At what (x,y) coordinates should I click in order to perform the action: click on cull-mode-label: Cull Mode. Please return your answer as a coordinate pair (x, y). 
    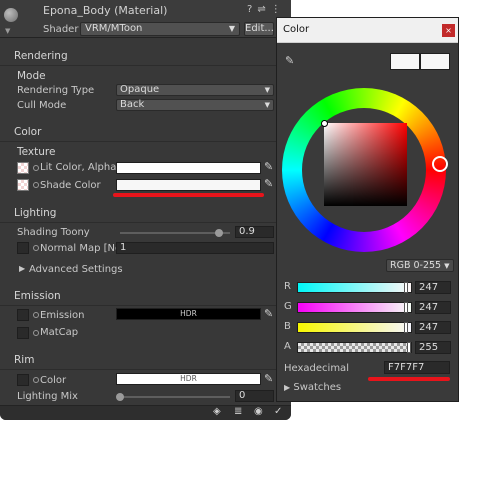
    Looking at the image, I should click on (42, 105).